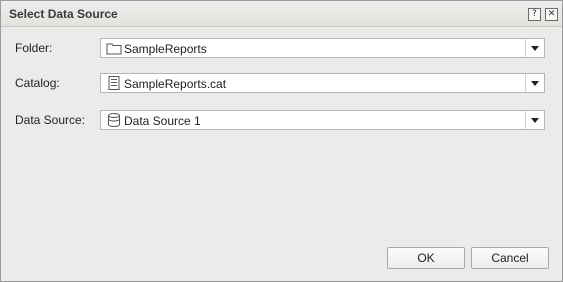 This screenshot has width=563, height=282. I want to click on catalog-label: Catalog:, so click(37, 83).